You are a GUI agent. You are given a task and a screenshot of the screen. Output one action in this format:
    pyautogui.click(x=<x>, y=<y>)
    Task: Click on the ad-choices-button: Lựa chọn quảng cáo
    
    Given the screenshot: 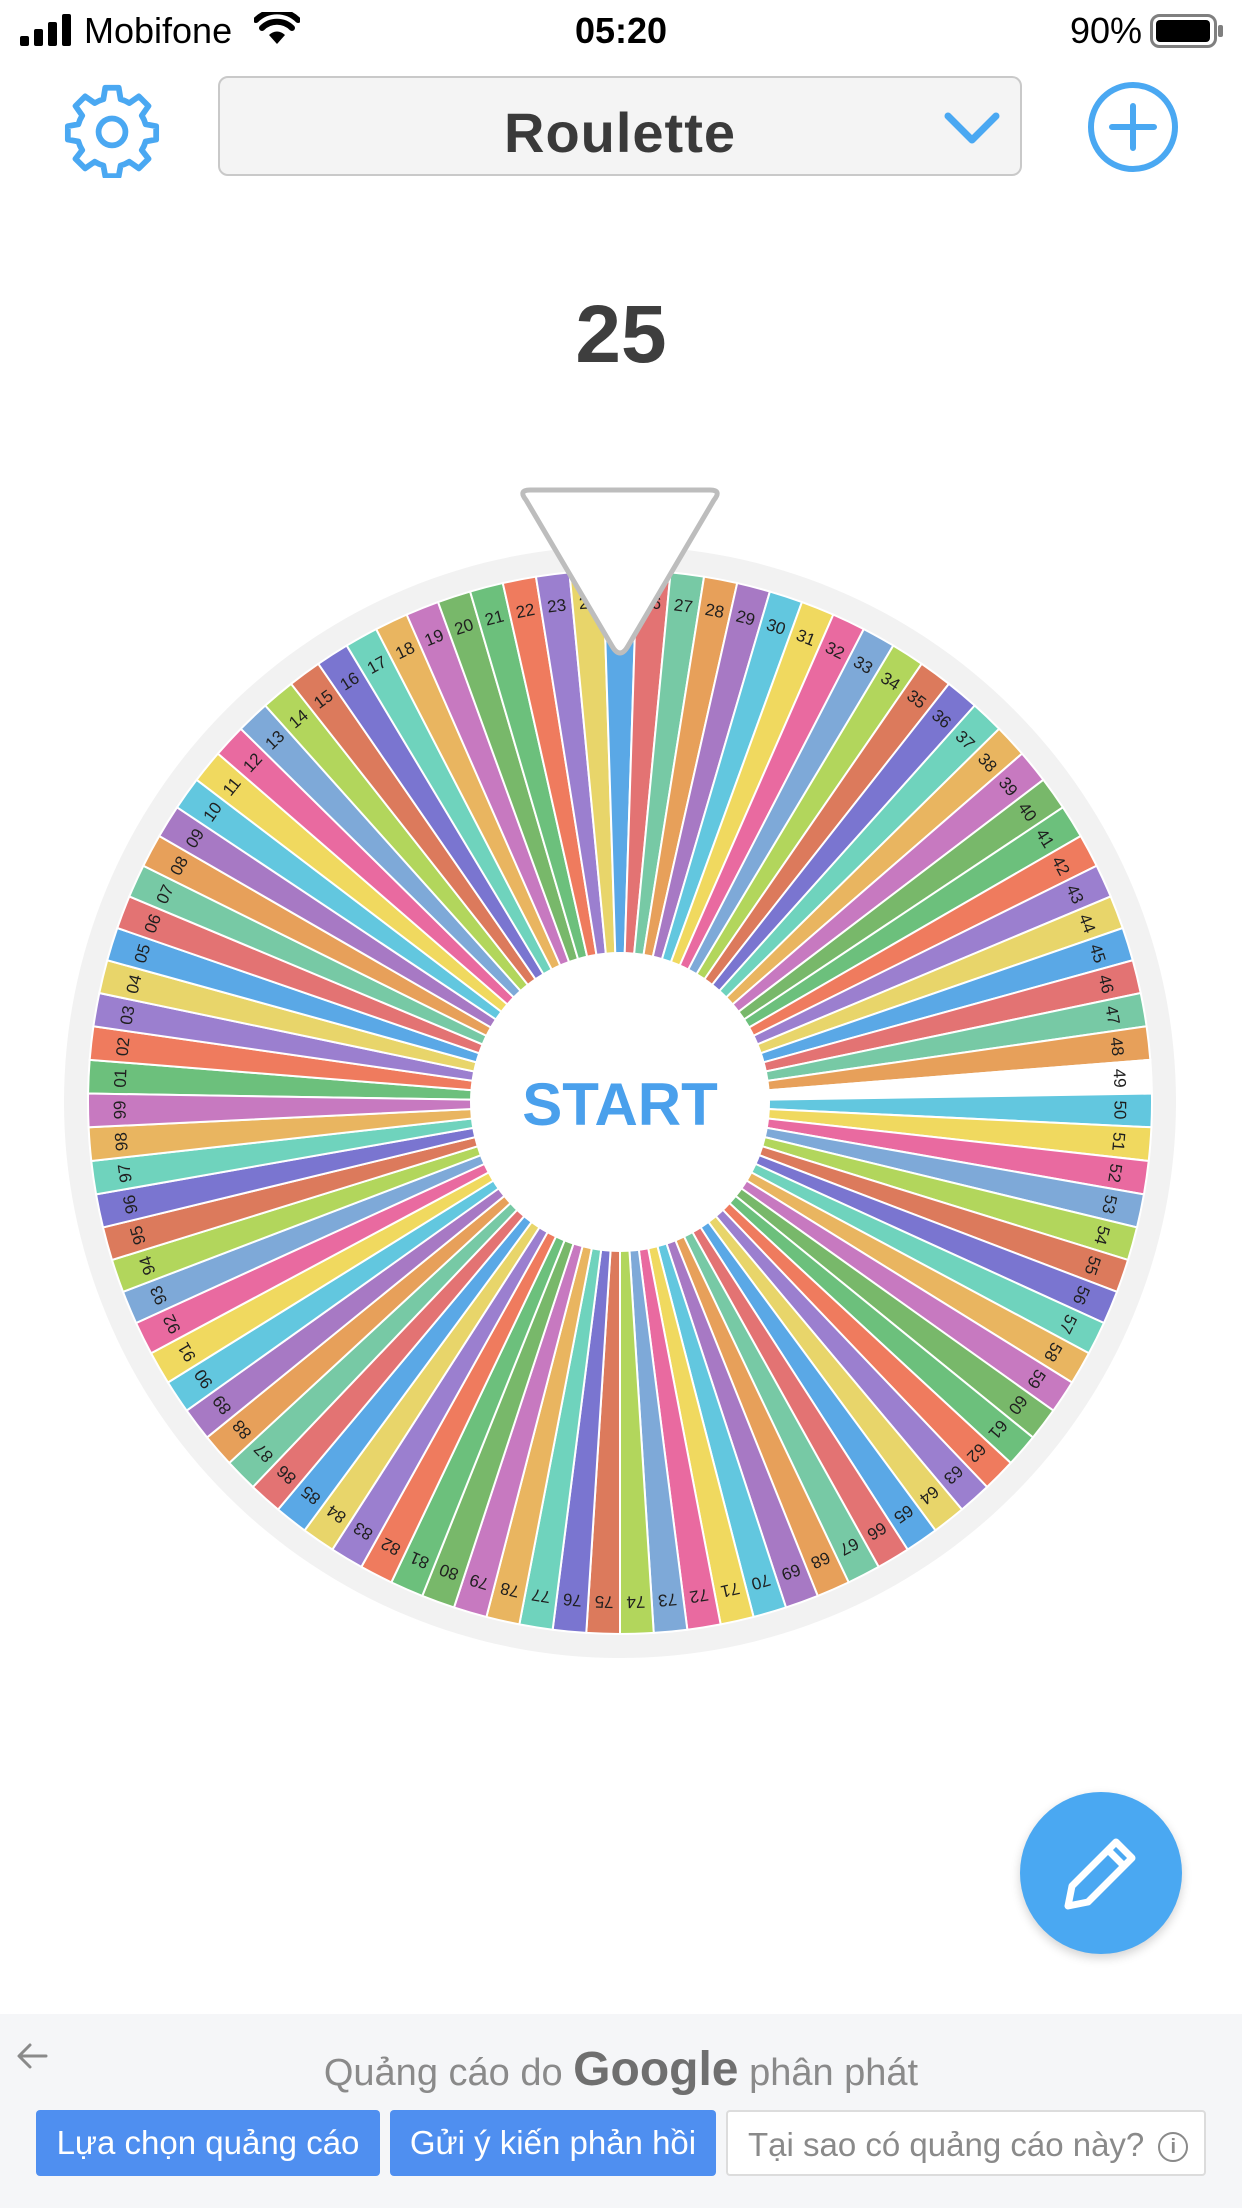 What is the action you would take?
    pyautogui.click(x=208, y=2143)
    